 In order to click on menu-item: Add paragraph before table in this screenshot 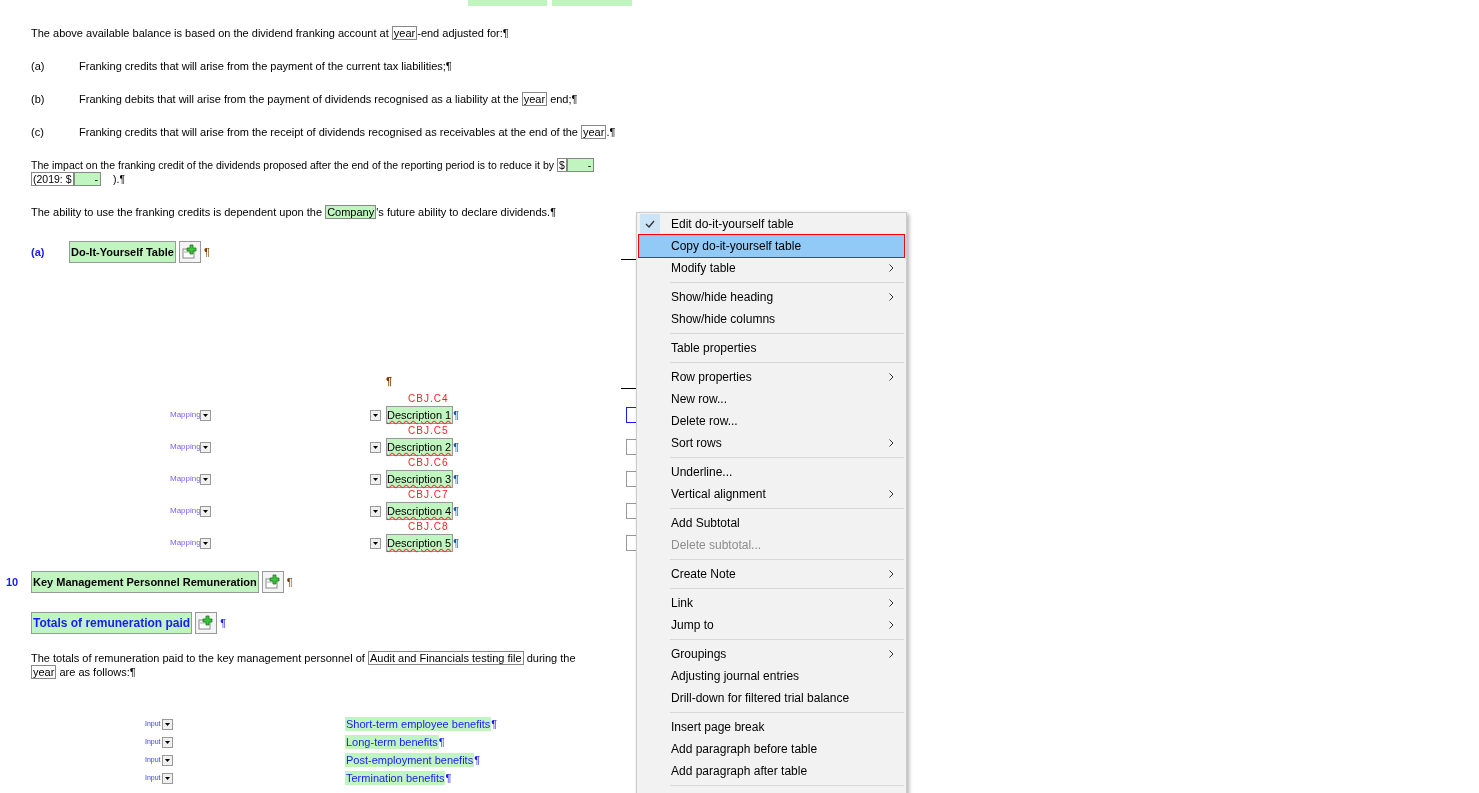, I will do `click(771, 749)`.